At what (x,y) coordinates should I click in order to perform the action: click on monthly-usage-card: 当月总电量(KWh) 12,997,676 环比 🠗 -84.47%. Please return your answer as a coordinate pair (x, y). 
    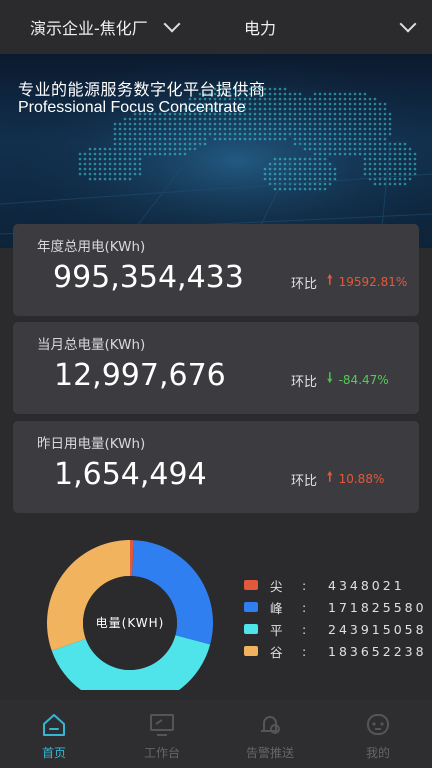
    Looking at the image, I should click on (216, 368).